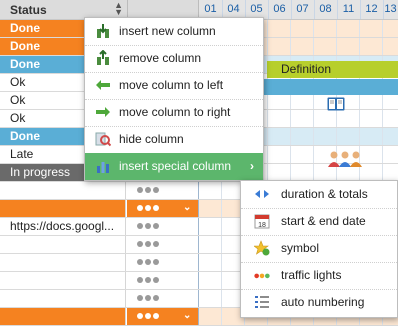  I want to click on chart-icon, so click(103, 167).